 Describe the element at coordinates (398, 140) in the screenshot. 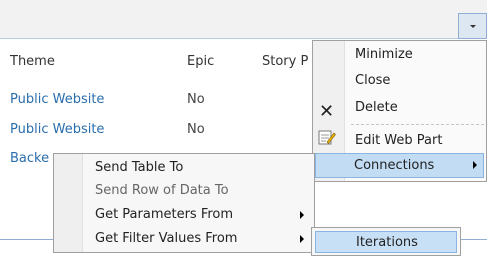

I see `menu-item-edit-web-part: Edit Web Part` at that location.